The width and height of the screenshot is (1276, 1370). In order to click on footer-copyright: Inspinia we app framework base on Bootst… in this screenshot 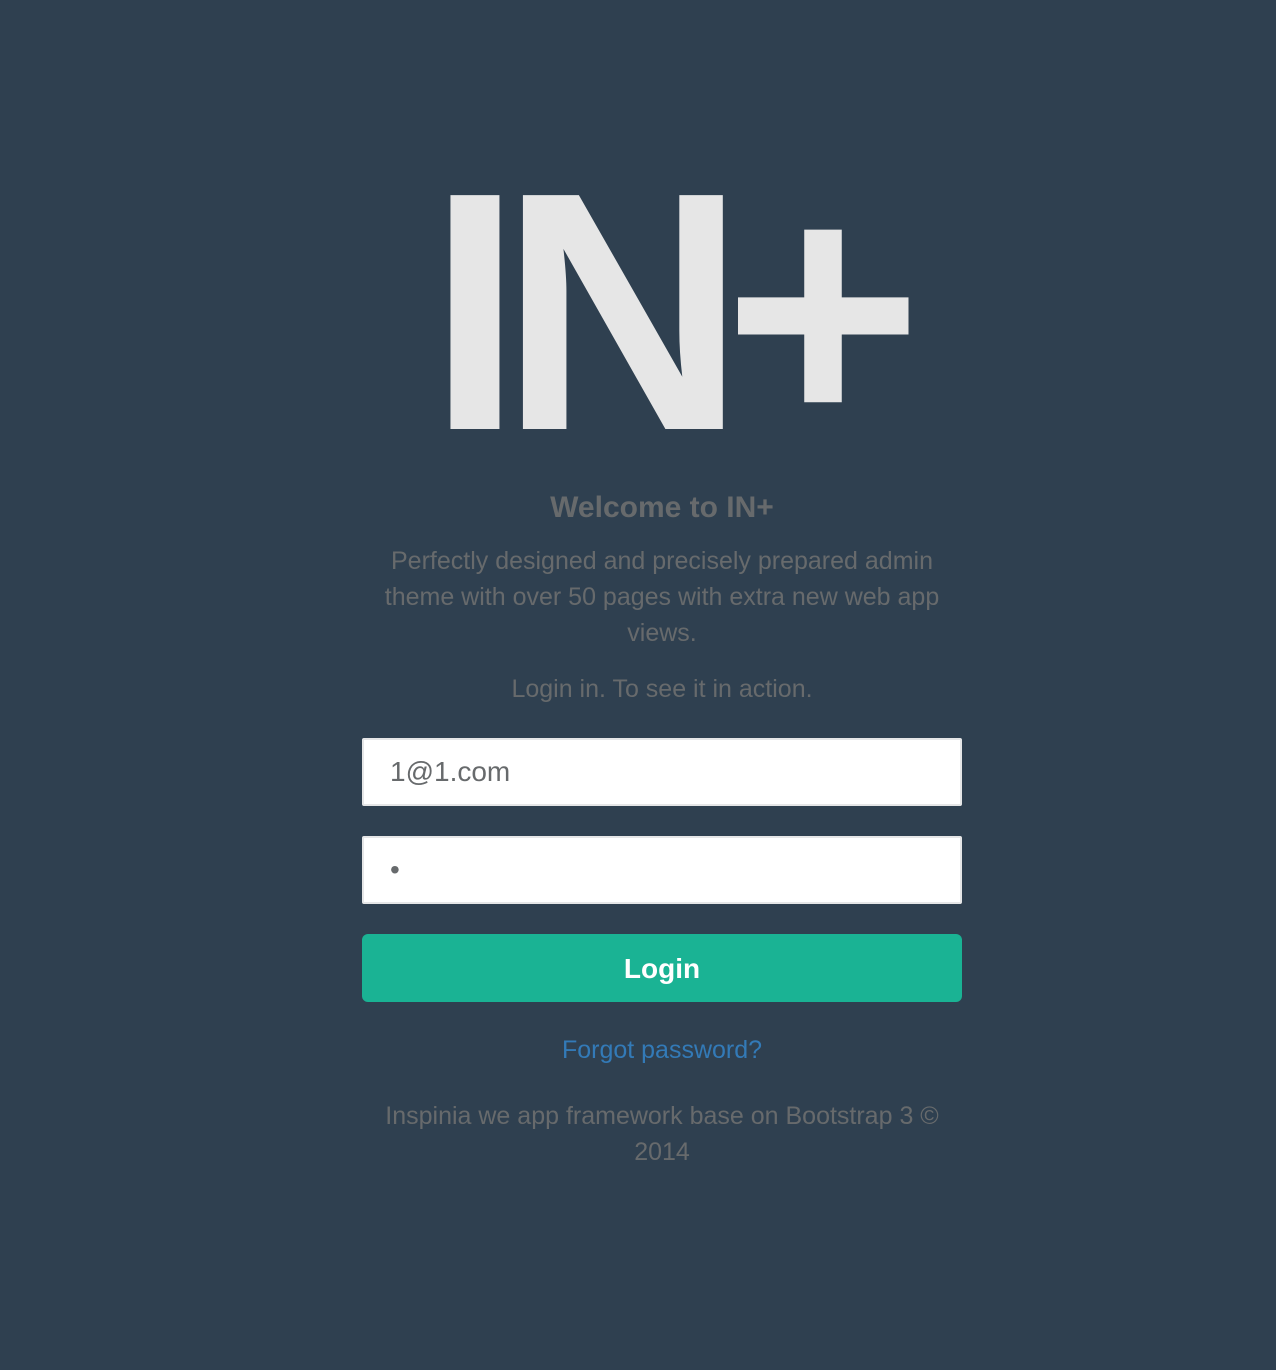, I will do `click(662, 1134)`.